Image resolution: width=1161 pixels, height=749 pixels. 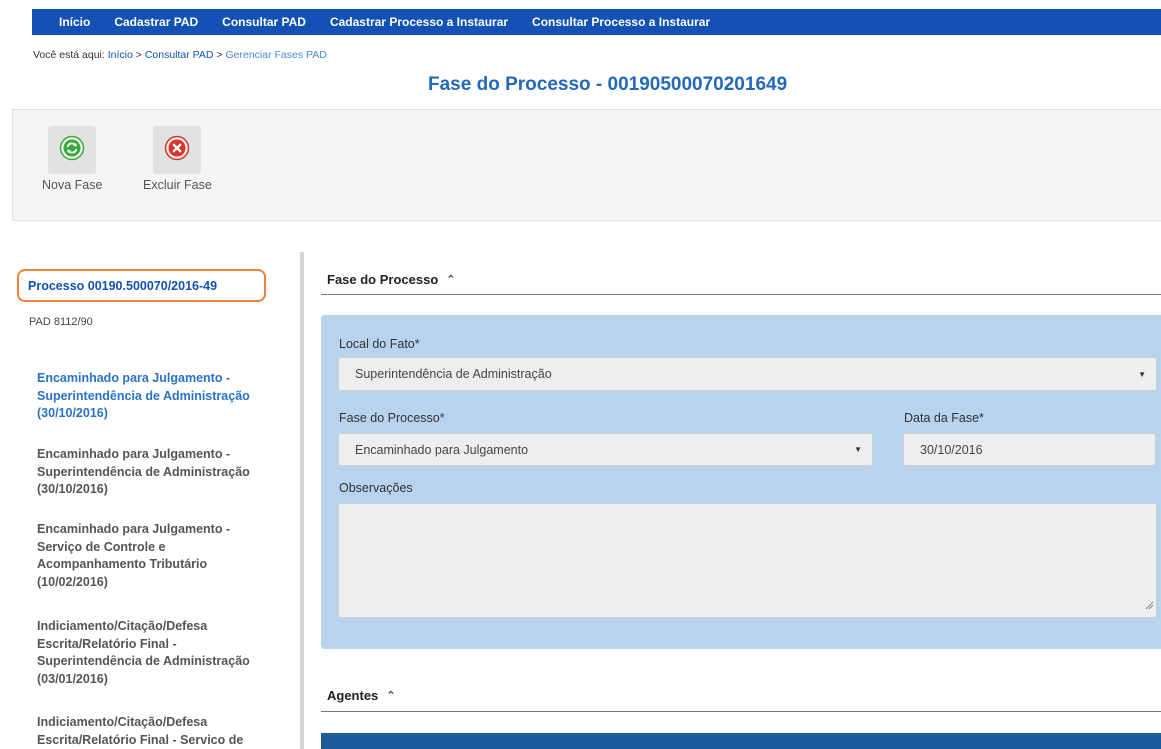 I want to click on fase-select-value: Encaminhado para Julgamento, so click(x=442, y=449).